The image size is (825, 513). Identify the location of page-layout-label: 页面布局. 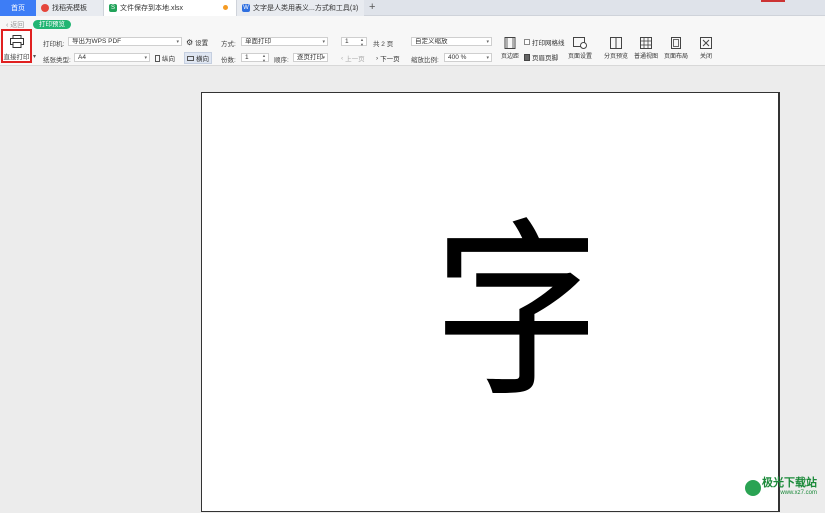
(675, 57).